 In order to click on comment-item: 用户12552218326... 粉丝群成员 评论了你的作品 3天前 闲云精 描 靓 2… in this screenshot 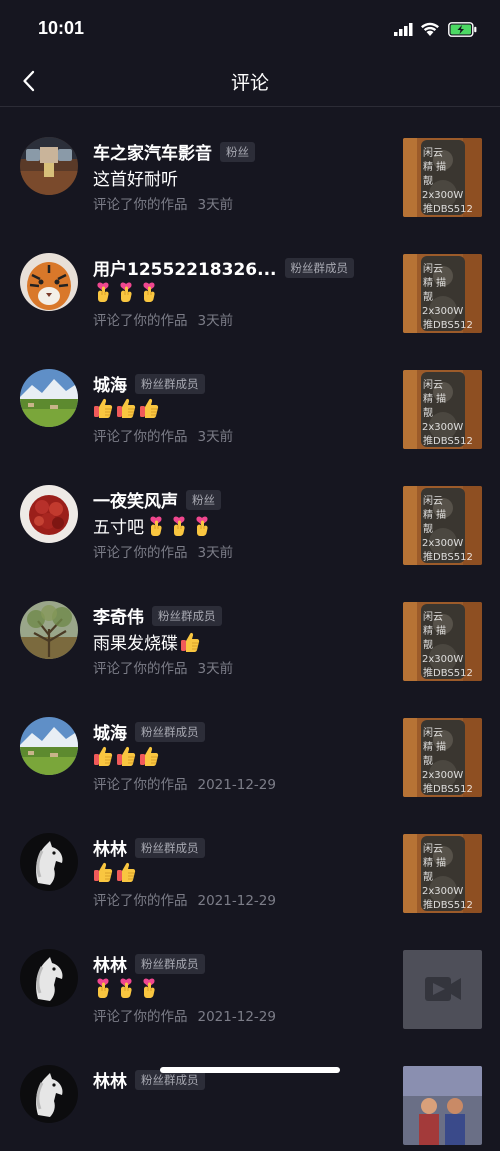, I will do `click(250, 281)`.